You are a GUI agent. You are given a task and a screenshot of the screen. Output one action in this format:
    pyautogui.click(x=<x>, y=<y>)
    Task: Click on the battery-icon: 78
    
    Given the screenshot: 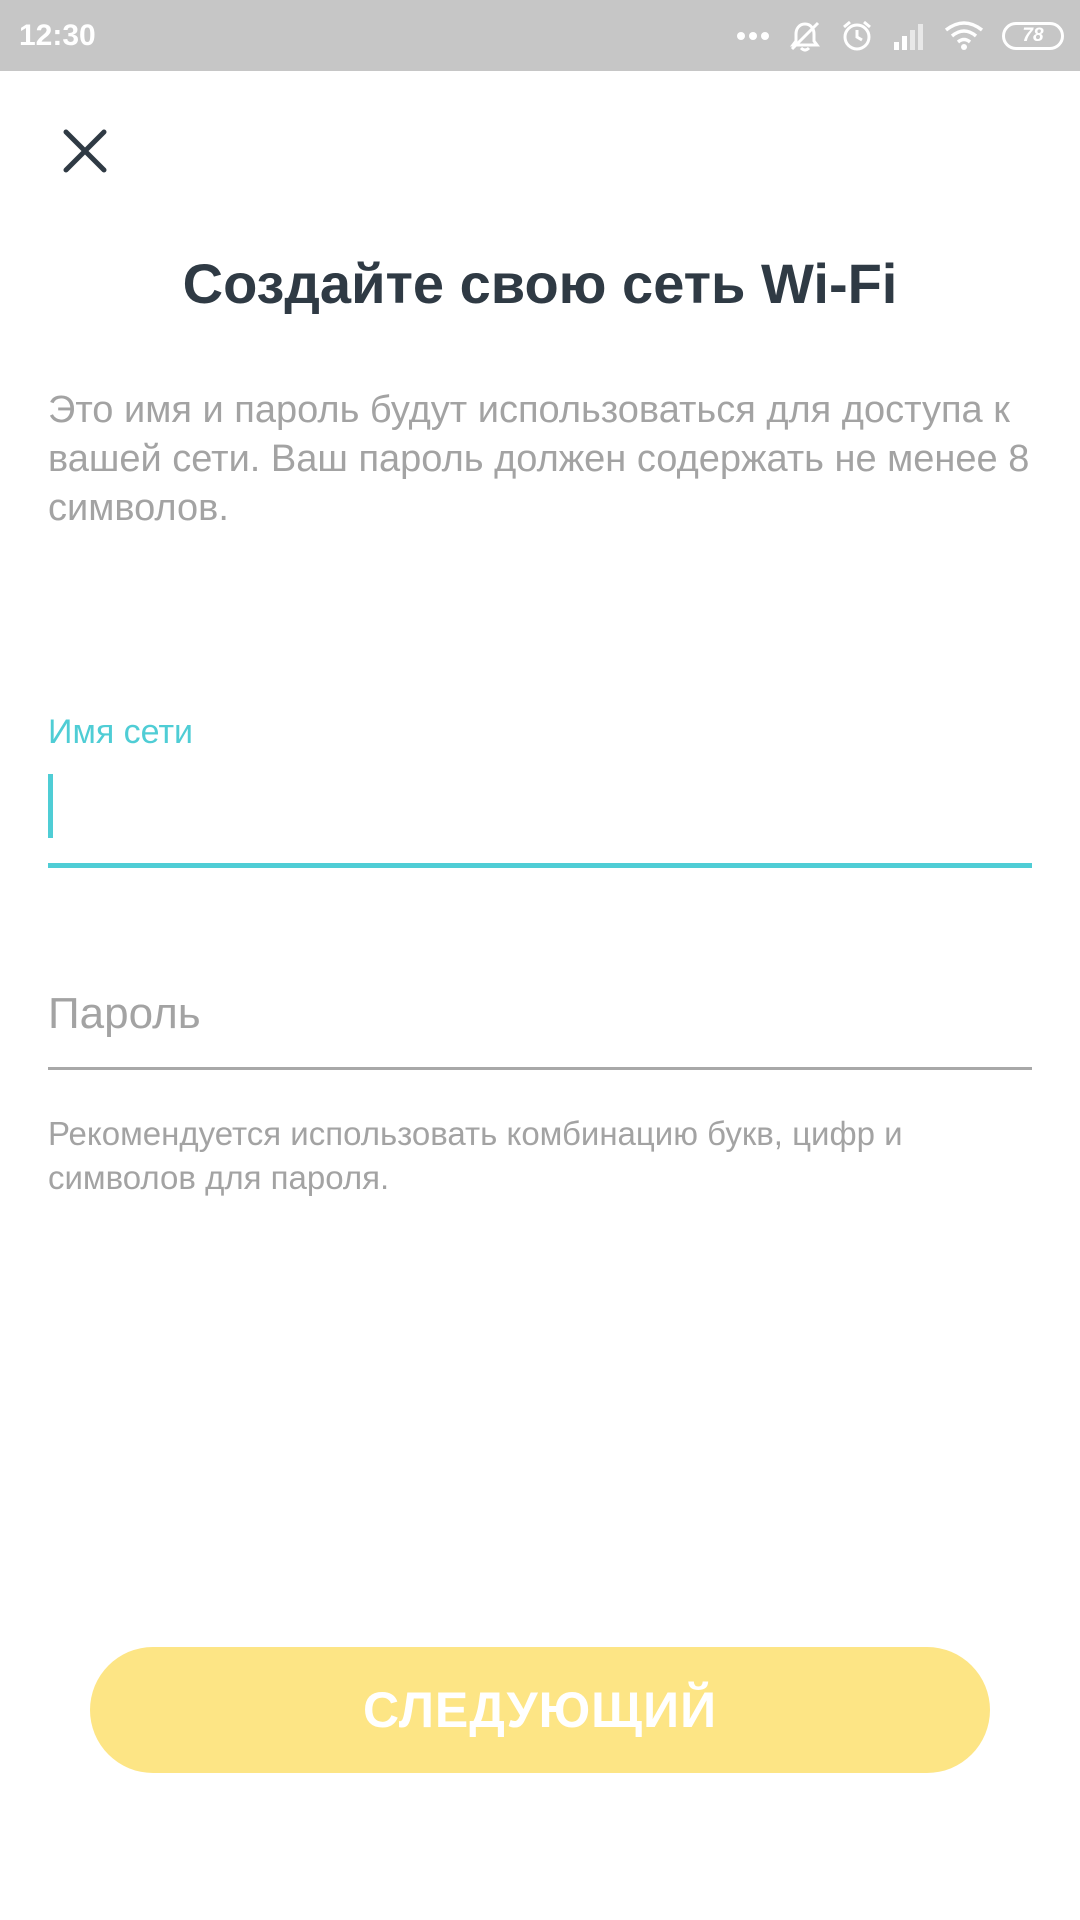 What is the action you would take?
    pyautogui.click(x=1033, y=35)
    